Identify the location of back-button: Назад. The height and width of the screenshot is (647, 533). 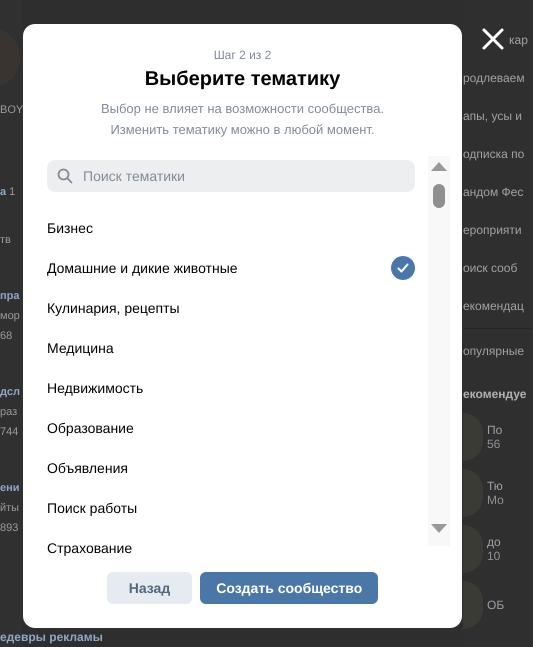
(149, 588).